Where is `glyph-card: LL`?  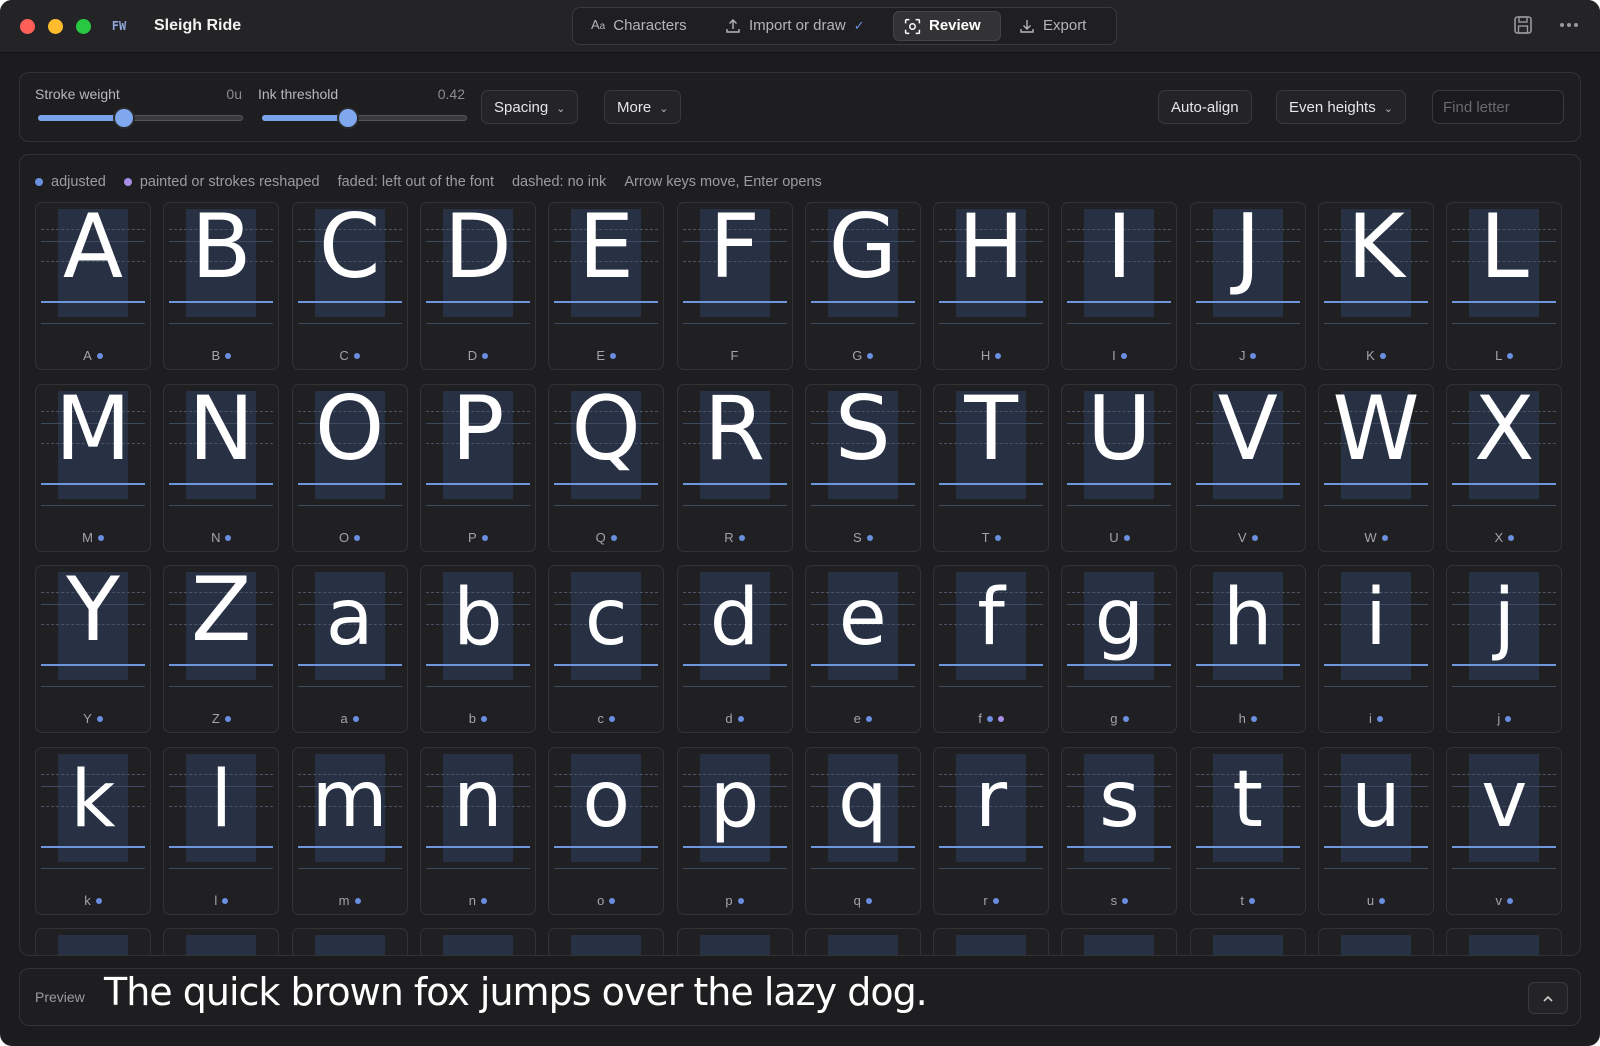
glyph-card: LL is located at coordinates (1504, 285).